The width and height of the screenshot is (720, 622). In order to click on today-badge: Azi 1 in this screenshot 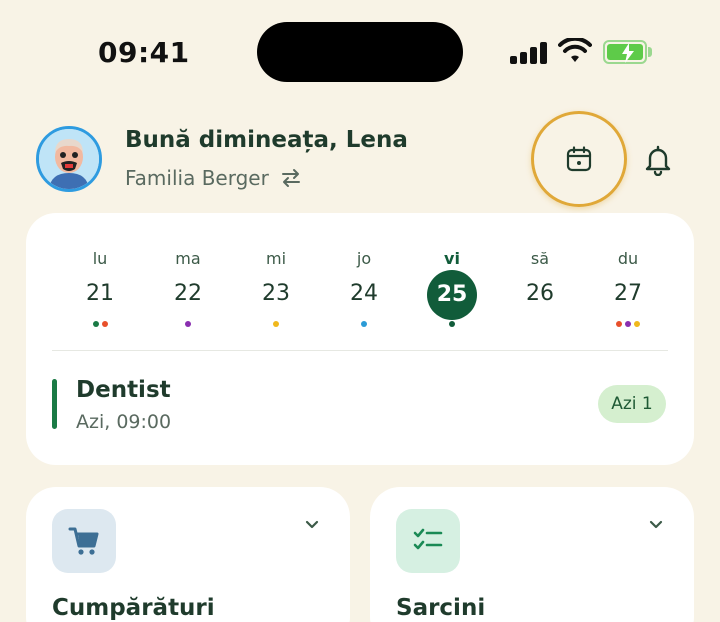, I will do `click(632, 404)`.